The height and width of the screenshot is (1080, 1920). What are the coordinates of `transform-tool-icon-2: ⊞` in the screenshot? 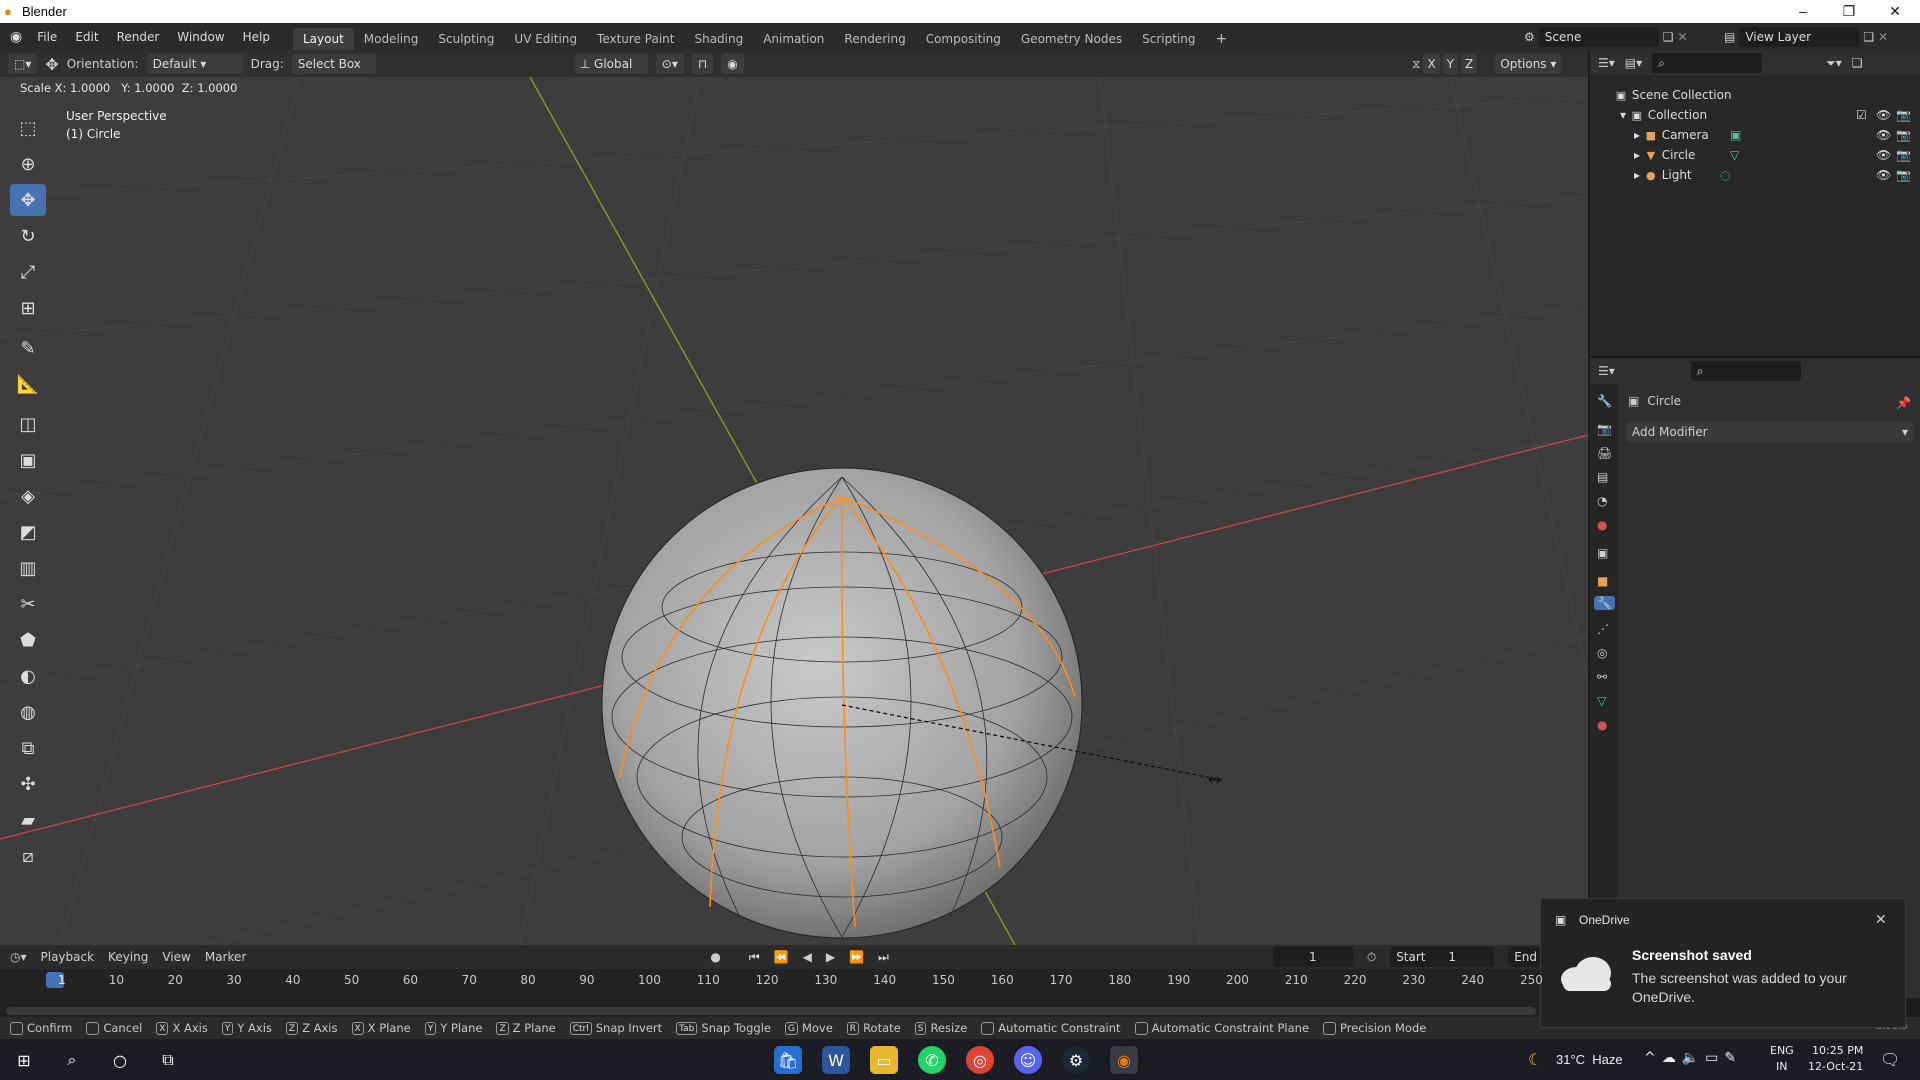 It's located at (28, 308).